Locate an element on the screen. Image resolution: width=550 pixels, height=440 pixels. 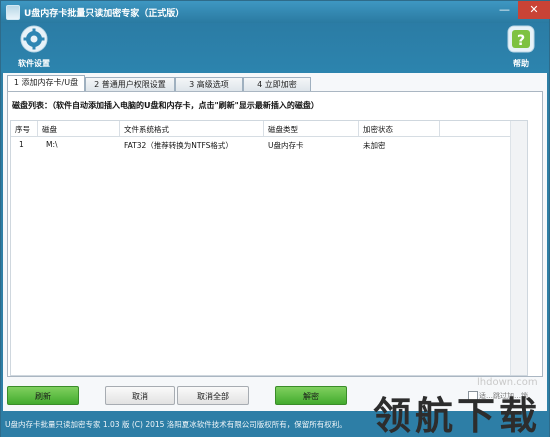
toolbar: 软件设置 ? 帮助 is located at coordinates (275, 48).